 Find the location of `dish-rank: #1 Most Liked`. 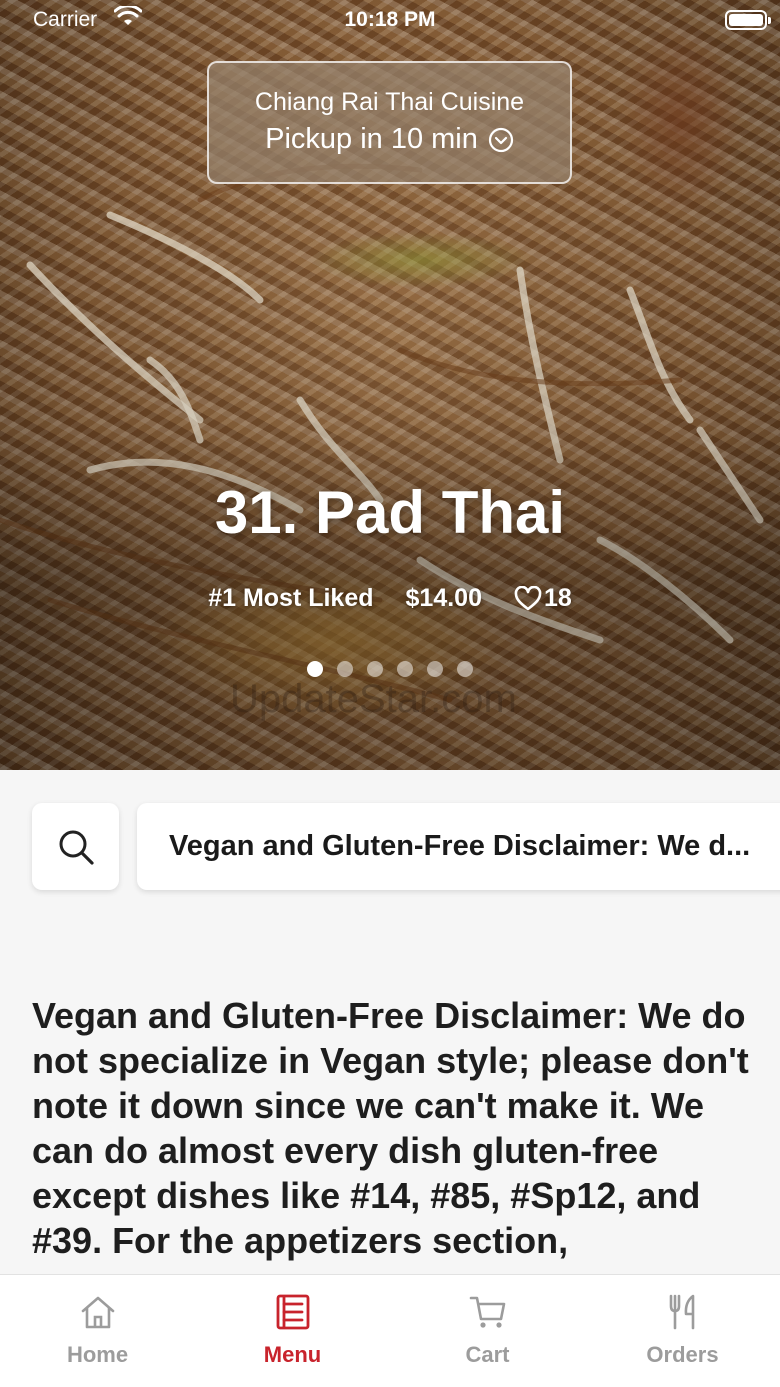

dish-rank: #1 Most Liked is located at coordinates (291, 598).